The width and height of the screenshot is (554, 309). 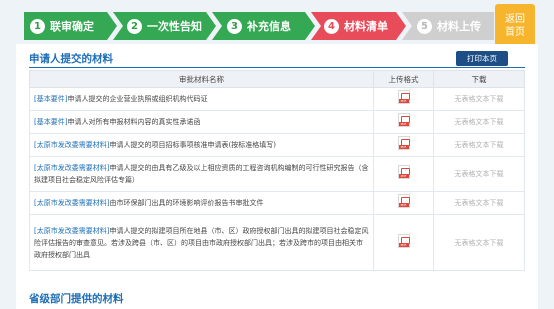 I want to click on table-header-row: 审批材料名称 上传格式 下载, so click(x=277, y=79).